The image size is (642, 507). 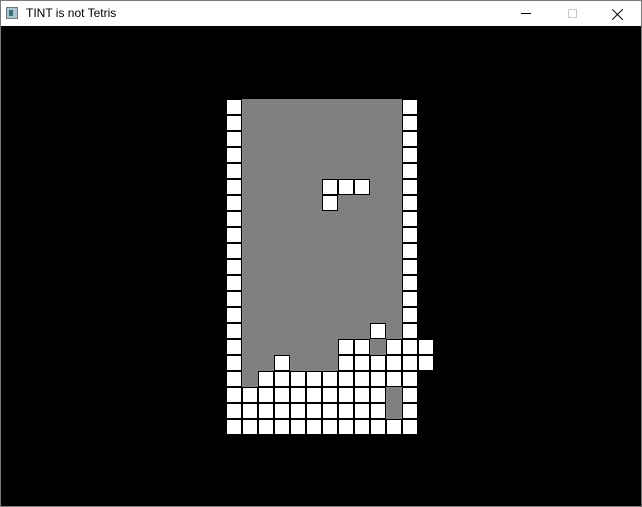 I want to click on minimize-icon, so click(x=526, y=13).